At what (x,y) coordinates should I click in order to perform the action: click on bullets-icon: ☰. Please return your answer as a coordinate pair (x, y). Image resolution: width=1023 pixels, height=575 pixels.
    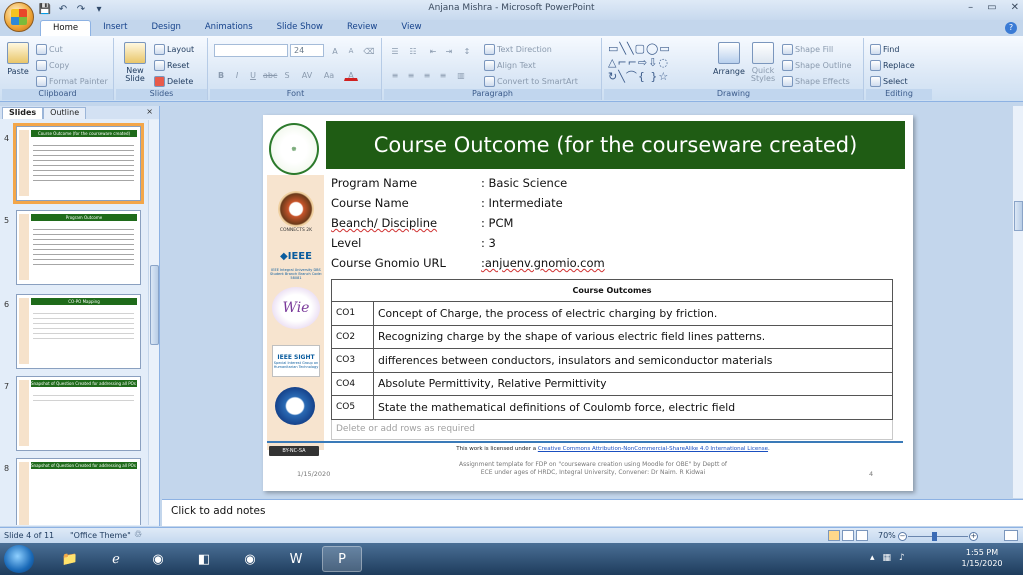
    Looking at the image, I should click on (395, 50).